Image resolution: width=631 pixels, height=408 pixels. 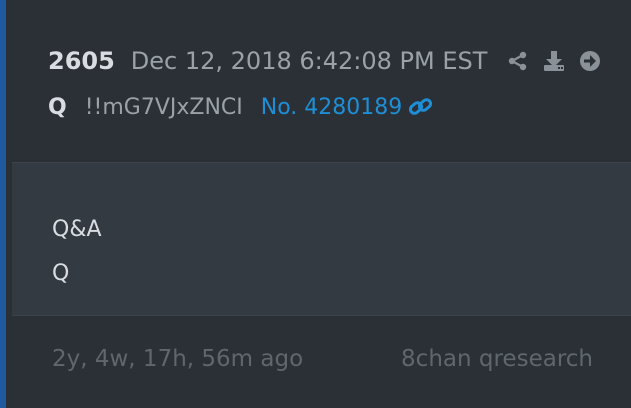 What do you see at coordinates (61, 273) in the screenshot?
I see `message-line: Q` at bounding box center [61, 273].